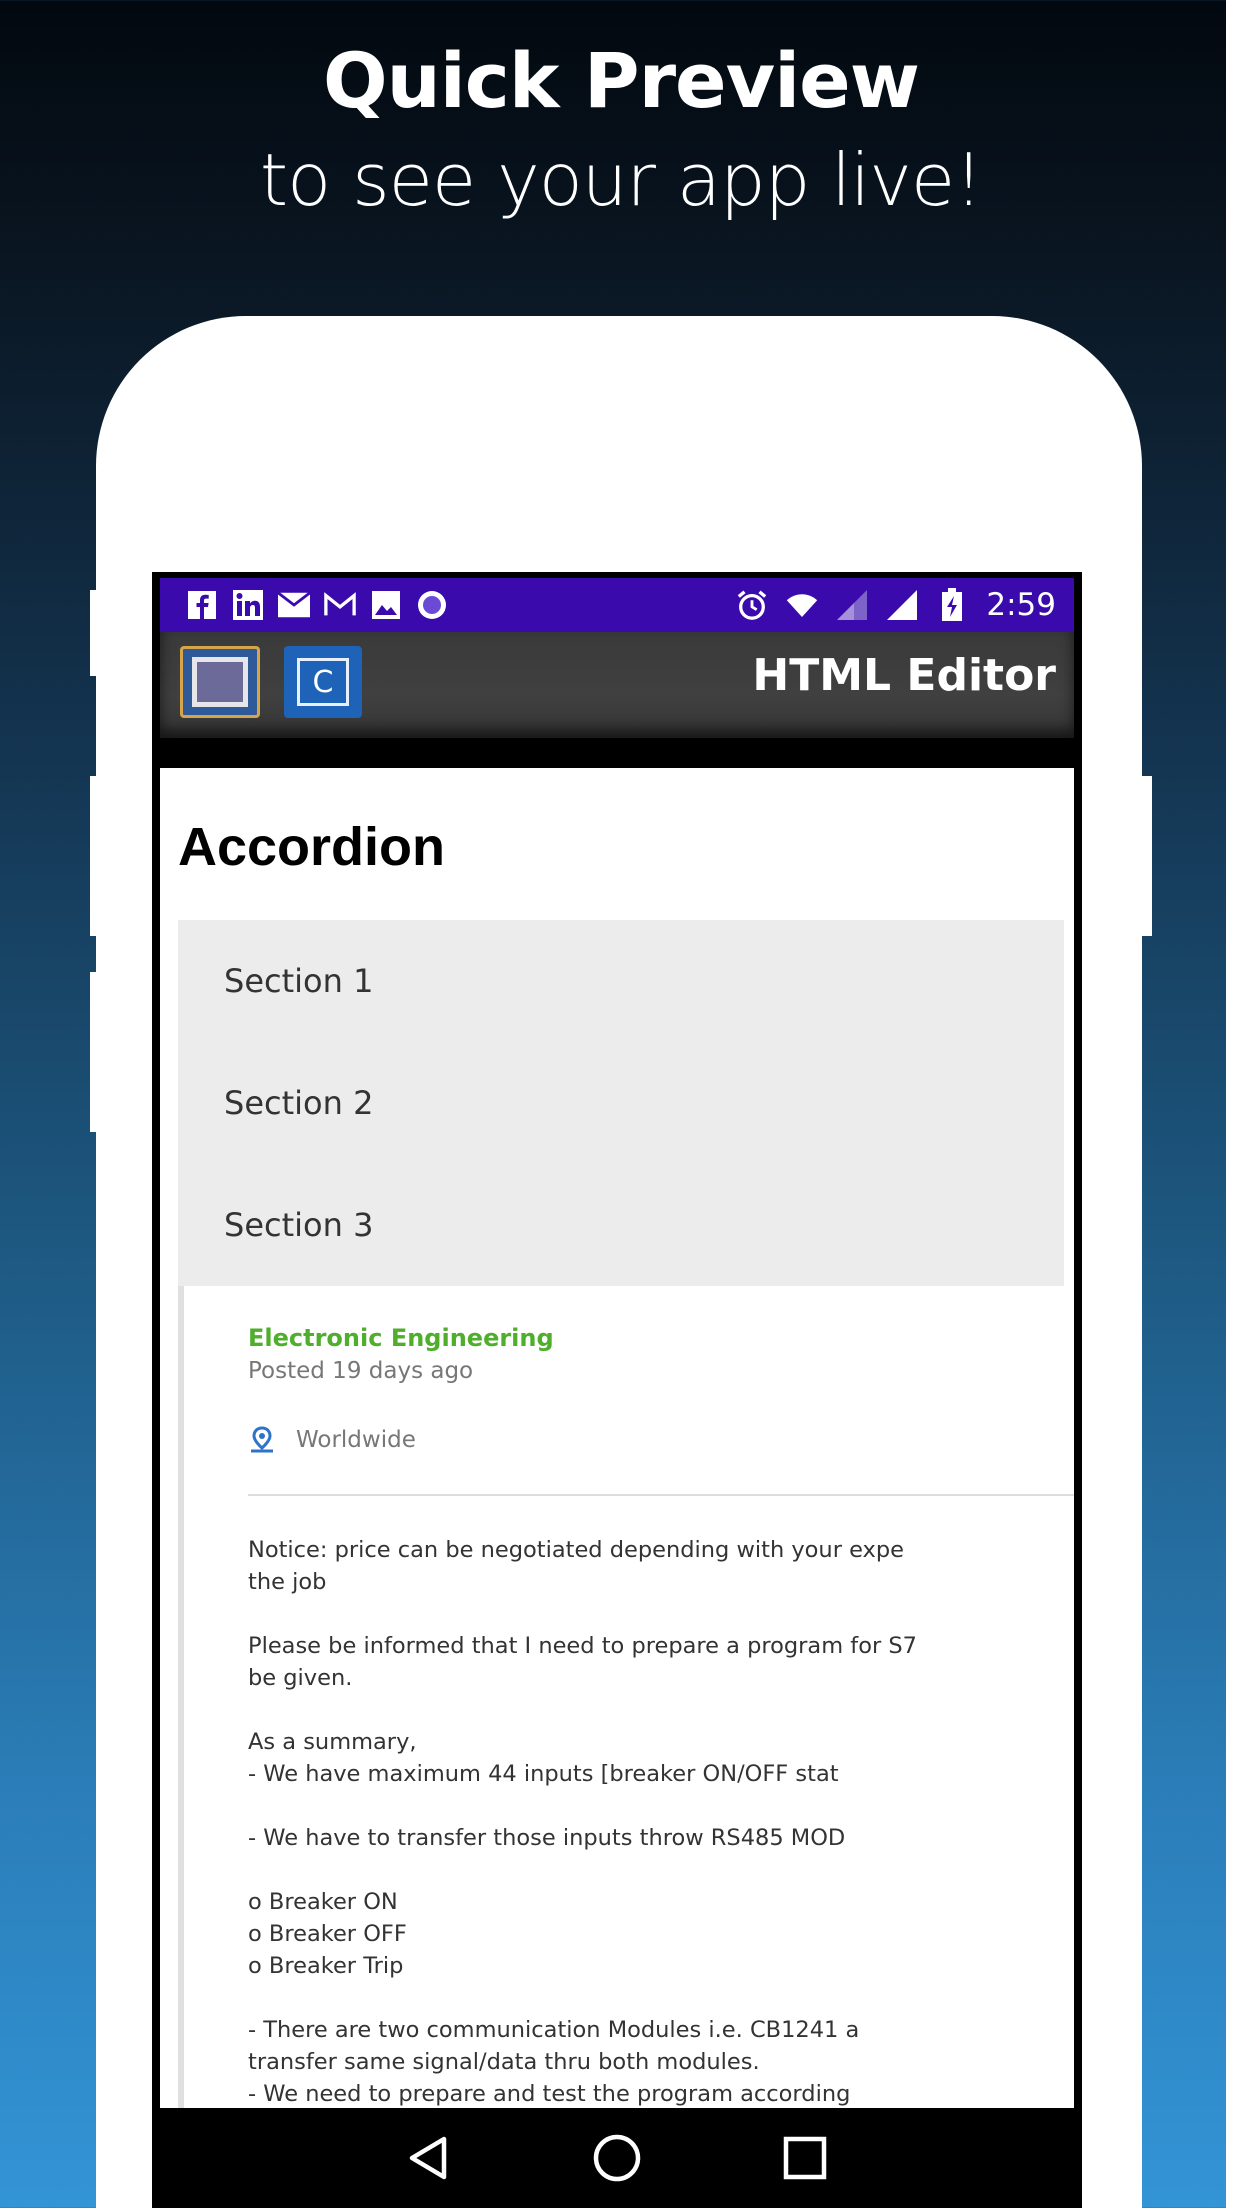 Image resolution: width=1242 pixels, height=2208 pixels. I want to click on description-line: As a summary,, so click(332, 1742).